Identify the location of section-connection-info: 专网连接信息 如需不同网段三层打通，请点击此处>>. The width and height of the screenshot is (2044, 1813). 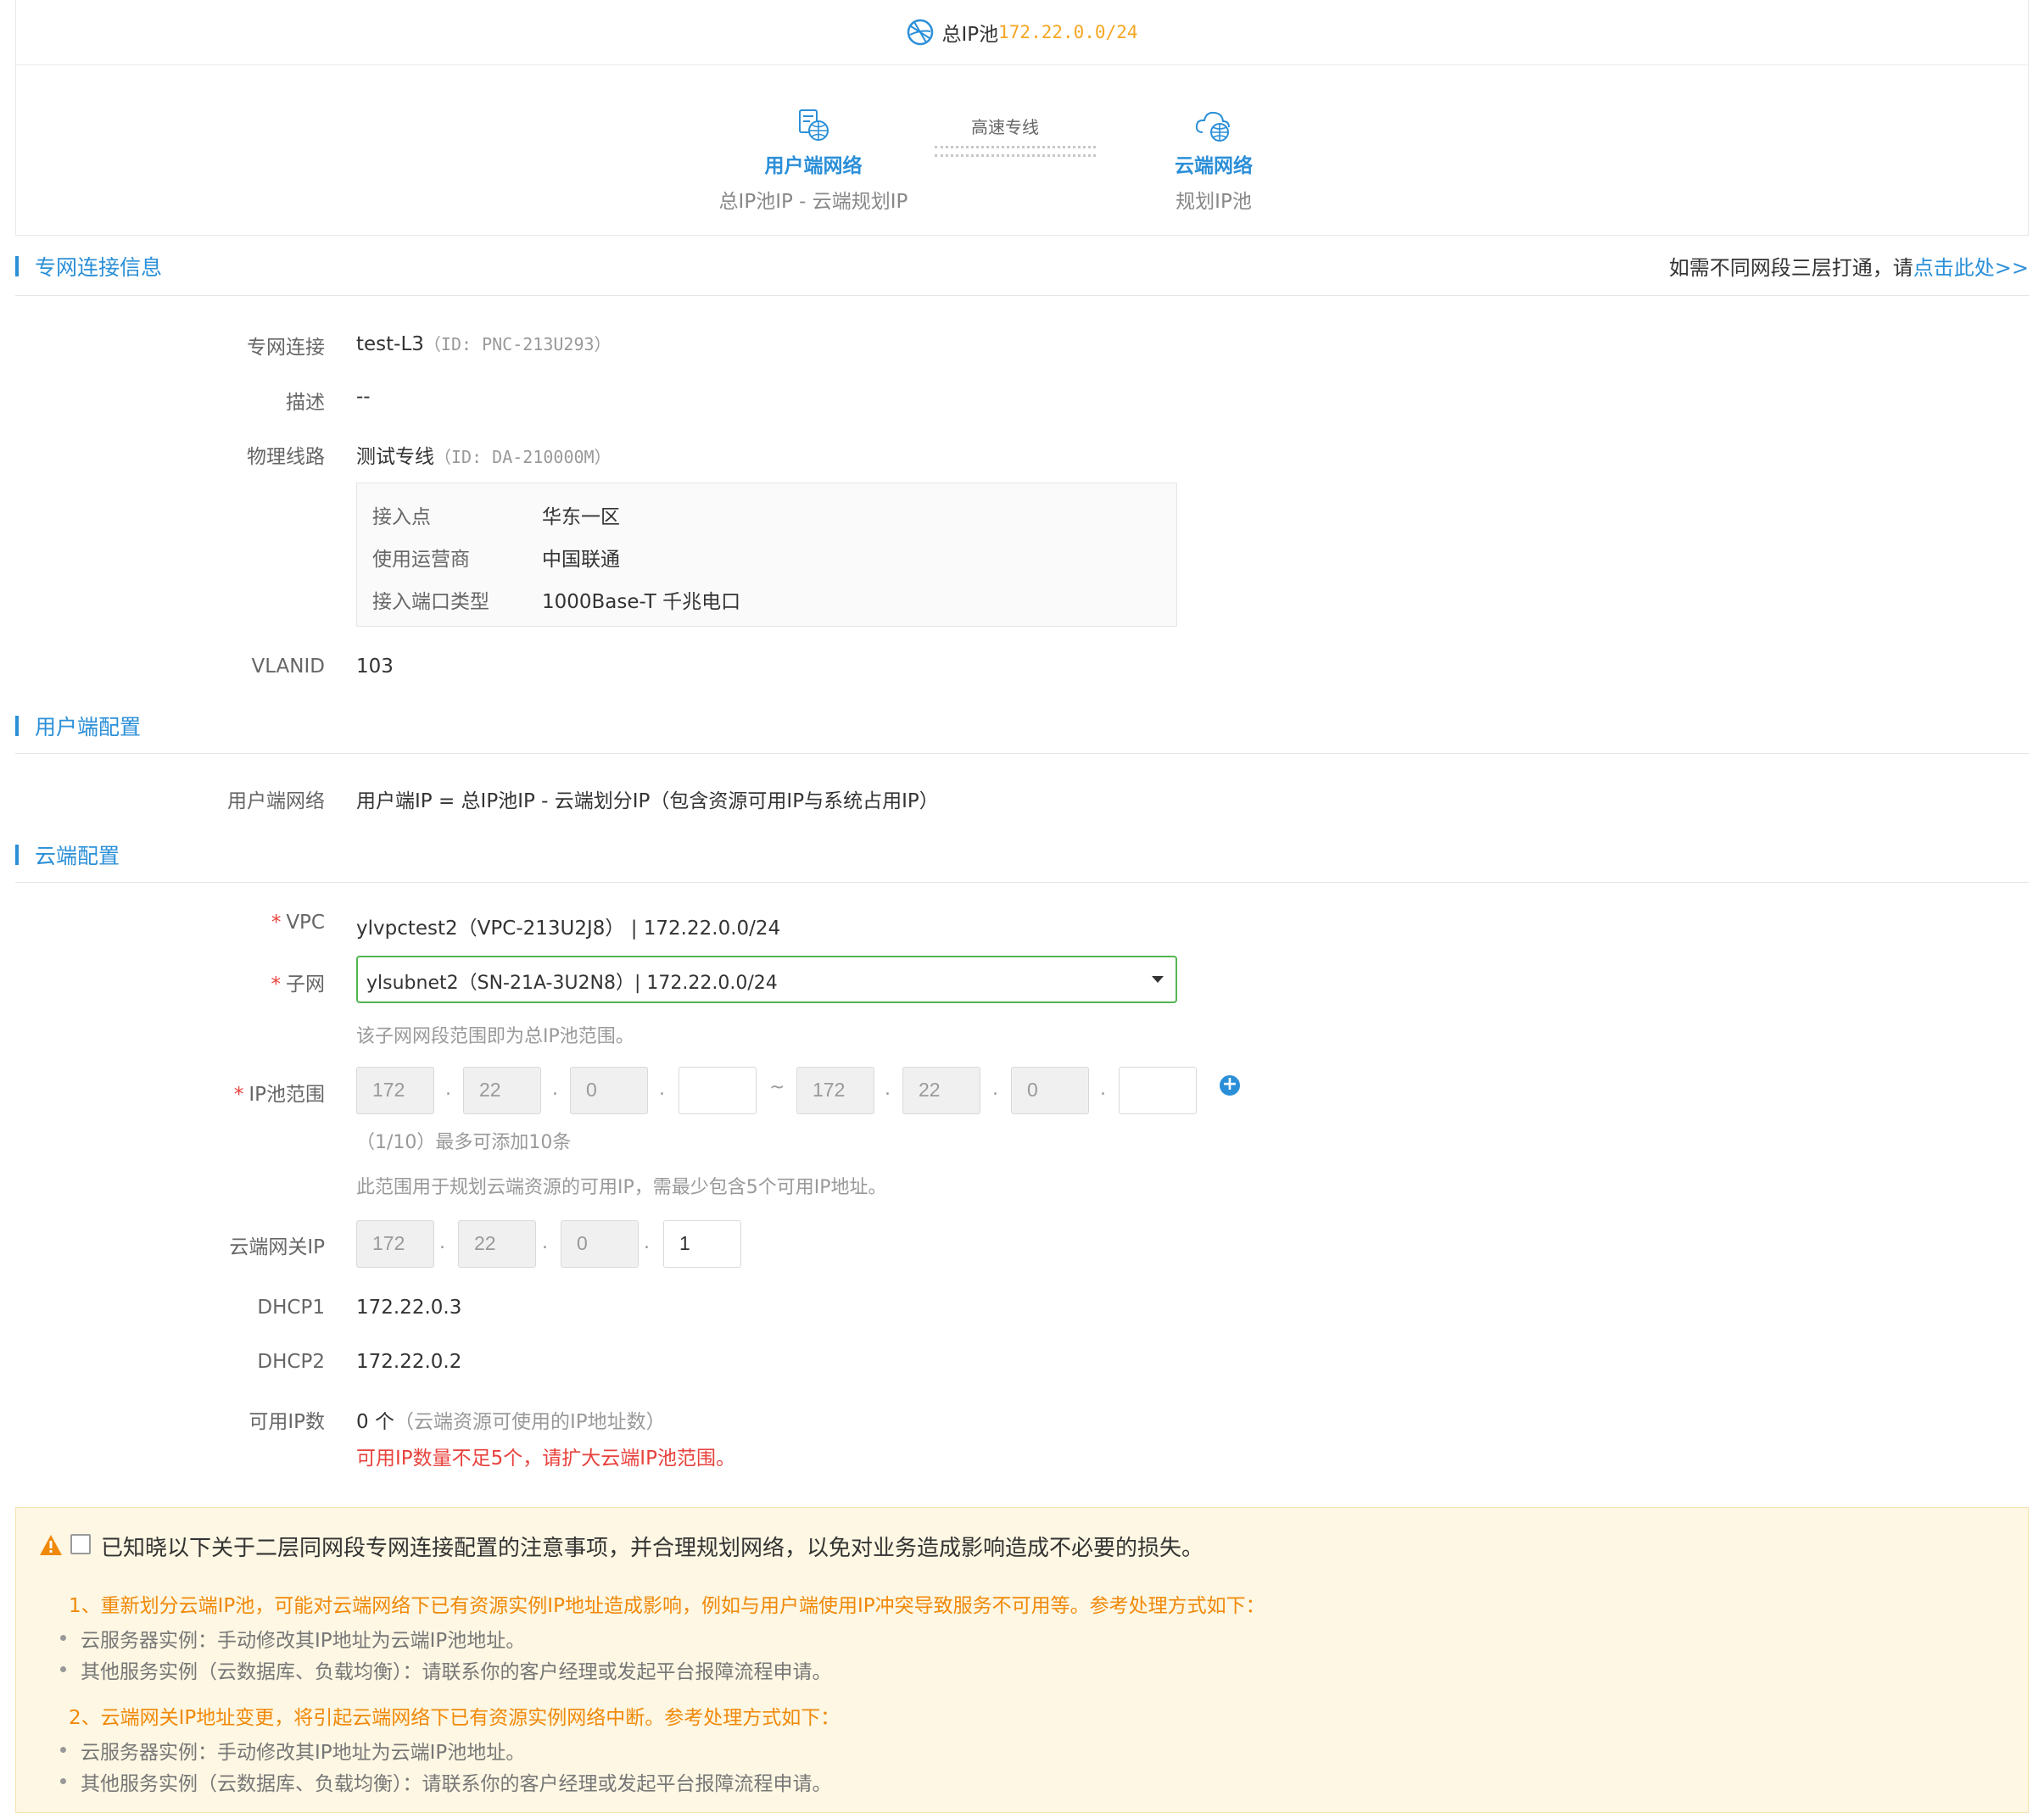
(1022, 273).